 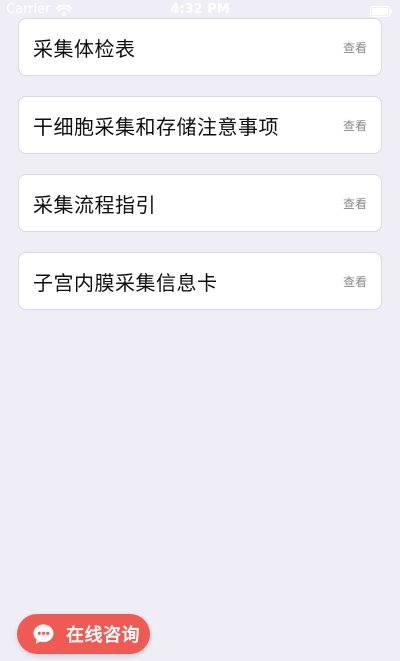 I want to click on battery-icon, so click(x=381, y=10).